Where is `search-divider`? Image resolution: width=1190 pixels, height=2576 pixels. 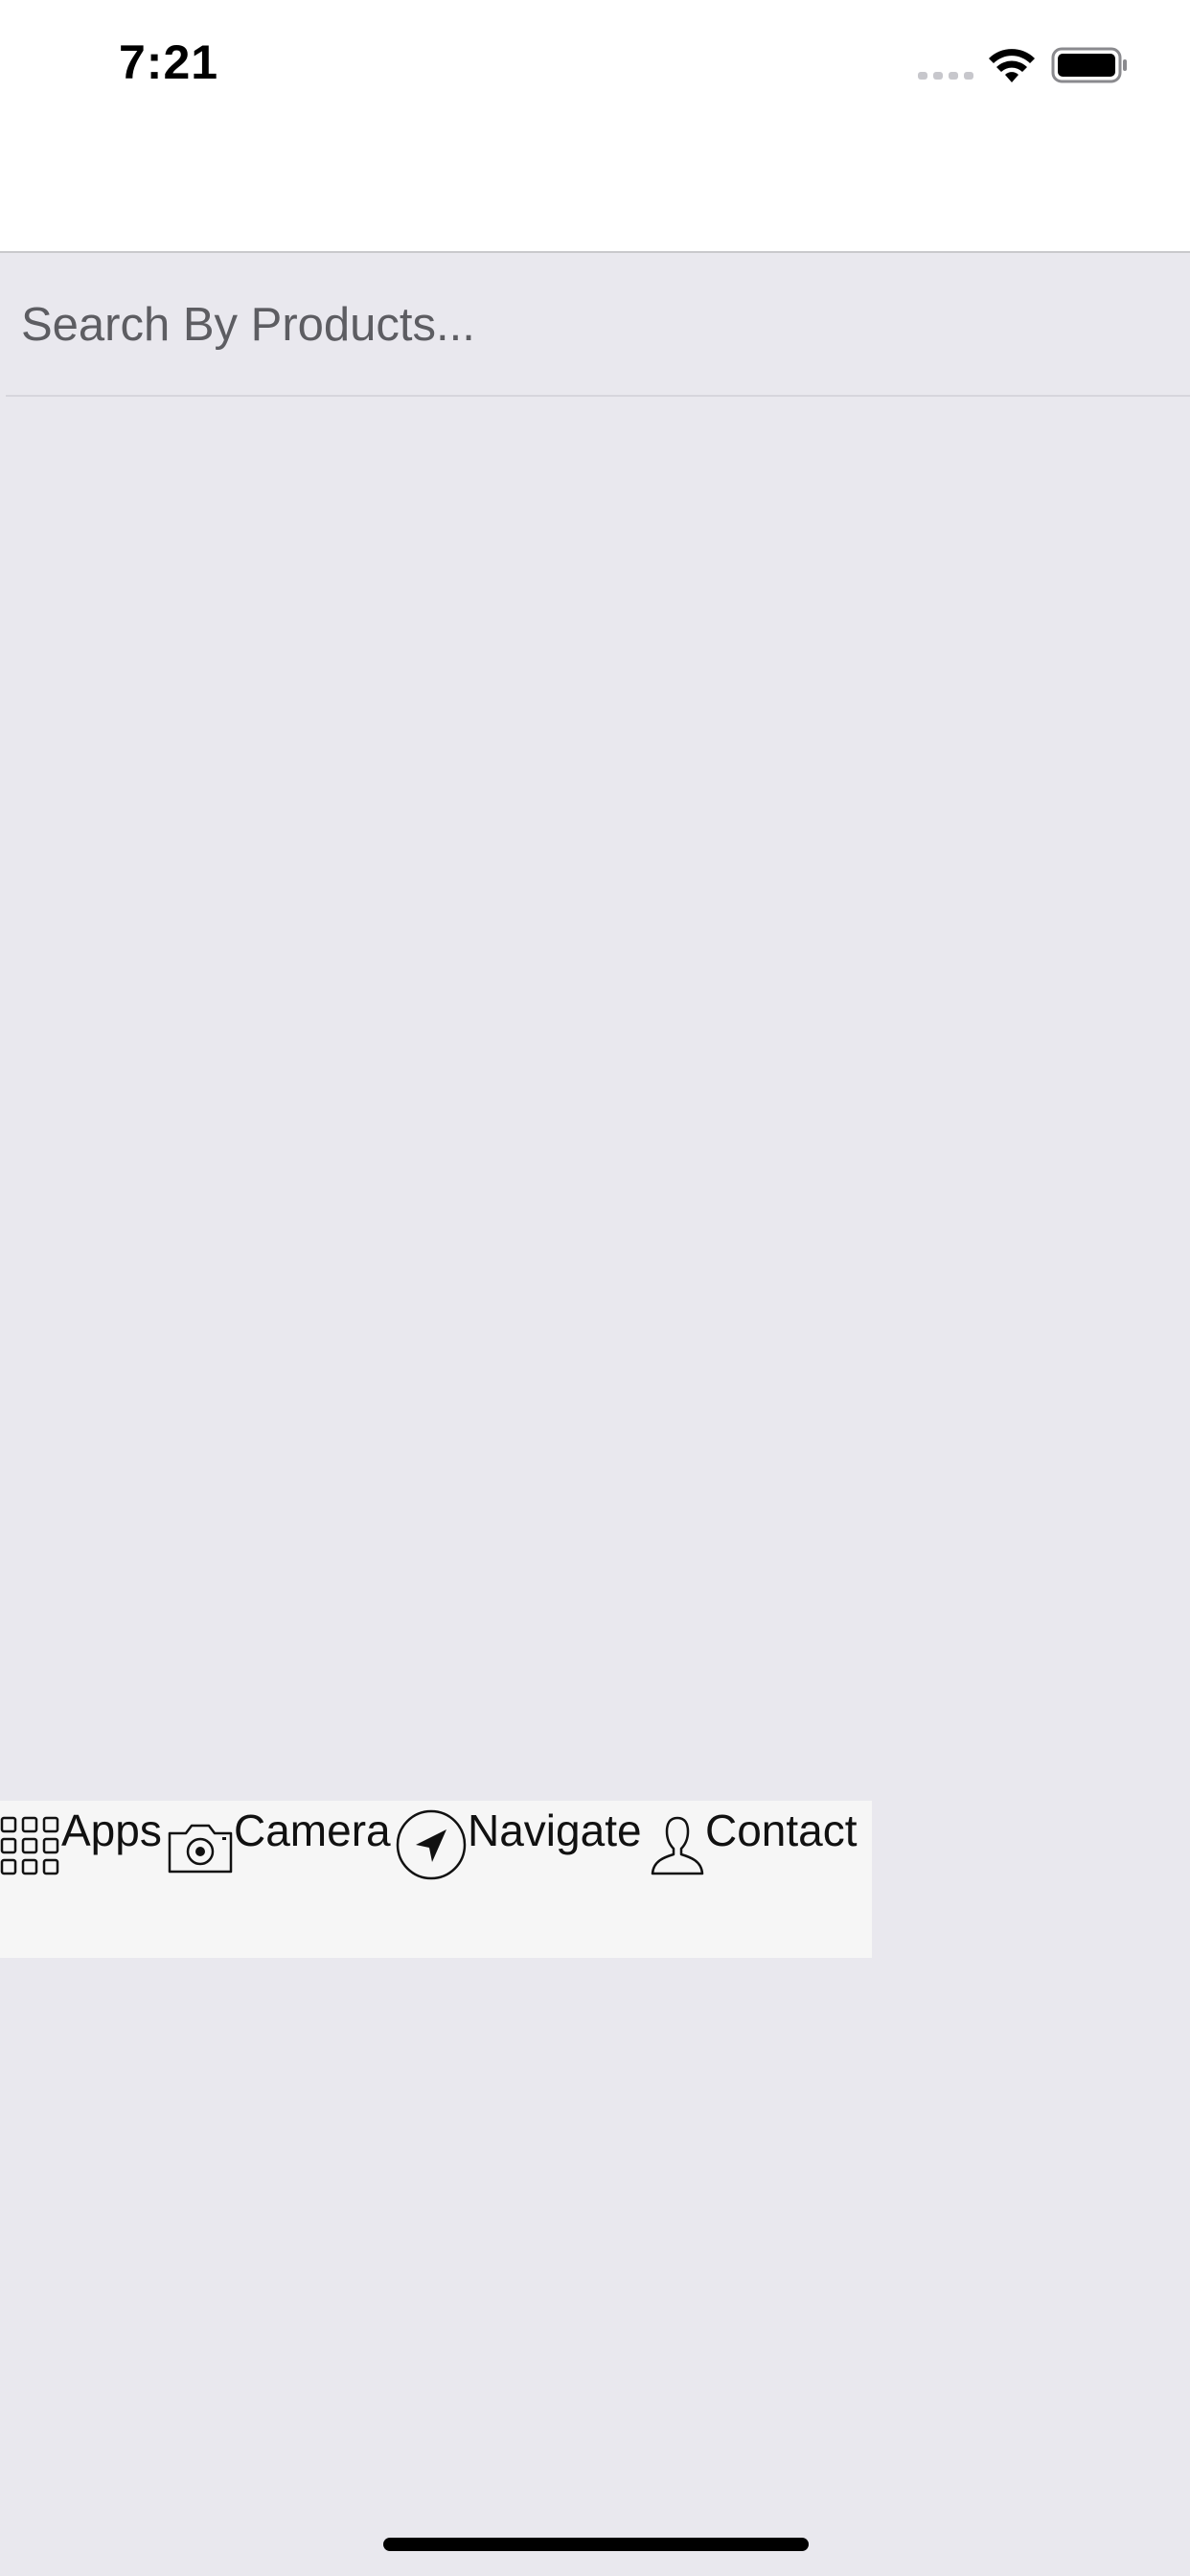
search-divider is located at coordinates (598, 396).